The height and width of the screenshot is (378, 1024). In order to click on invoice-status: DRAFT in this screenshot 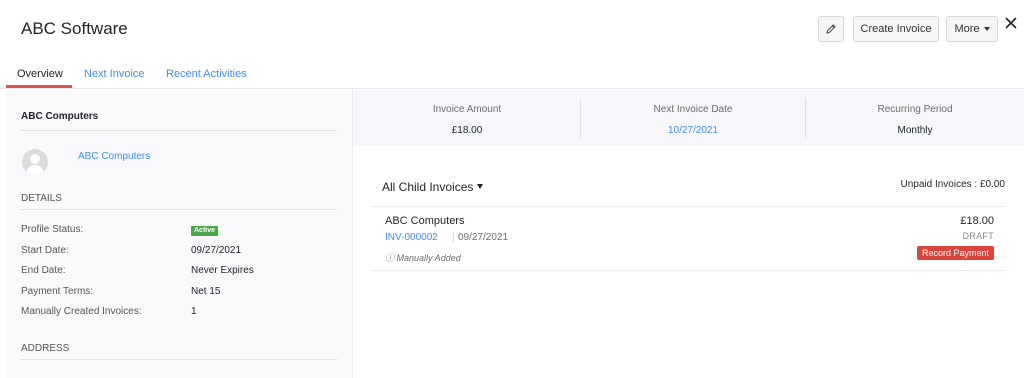, I will do `click(978, 236)`.